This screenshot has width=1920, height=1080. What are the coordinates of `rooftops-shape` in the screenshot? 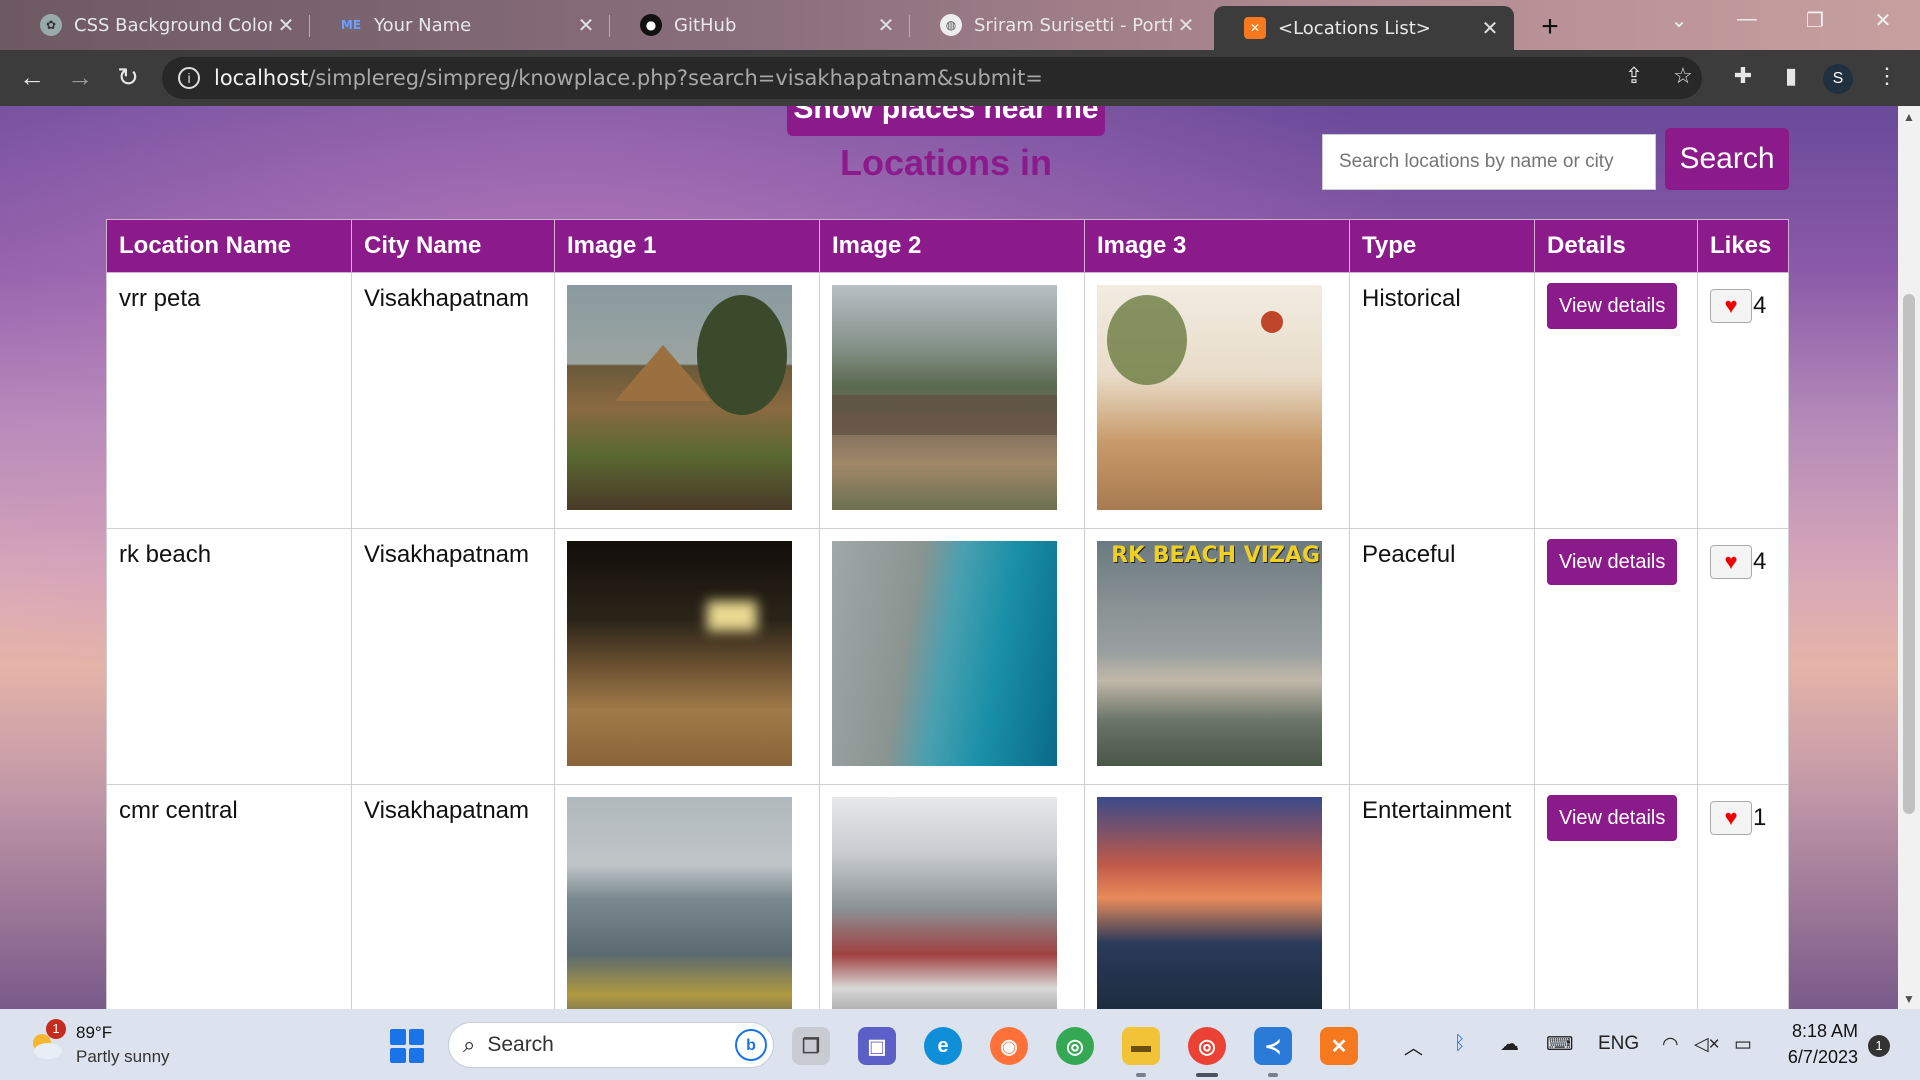 It's located at (944, 415).